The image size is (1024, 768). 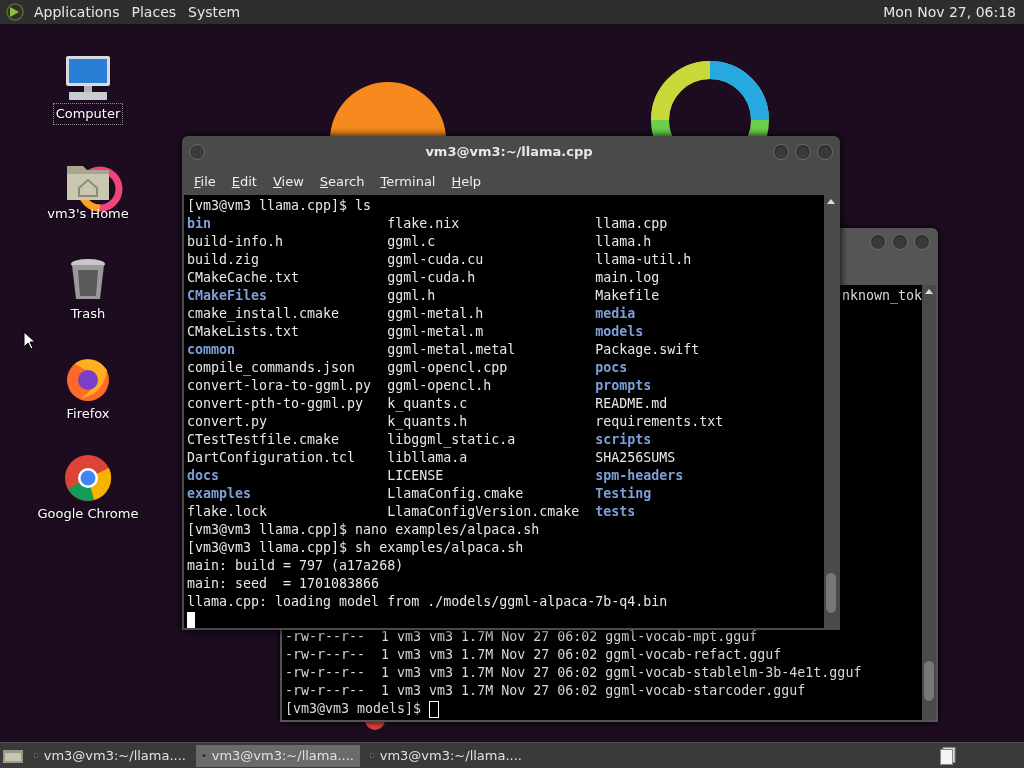 I want to click on file-name: ggml.c, so click(x=411, y=242).